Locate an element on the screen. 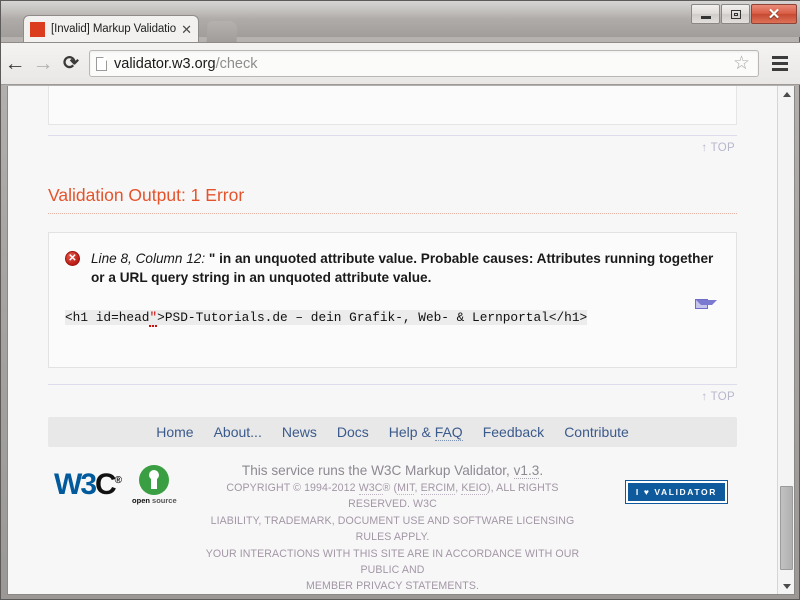 Image resolution: width=800 pixels, height=600 pixels. validator-badge: I ♥ VALIDATOR is located at coordinates (676, 492).